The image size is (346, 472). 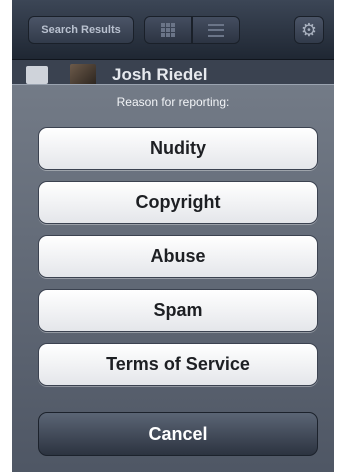 I want to click on action-sheet-title: Reason for reporting:, so click(x=173, y=102).